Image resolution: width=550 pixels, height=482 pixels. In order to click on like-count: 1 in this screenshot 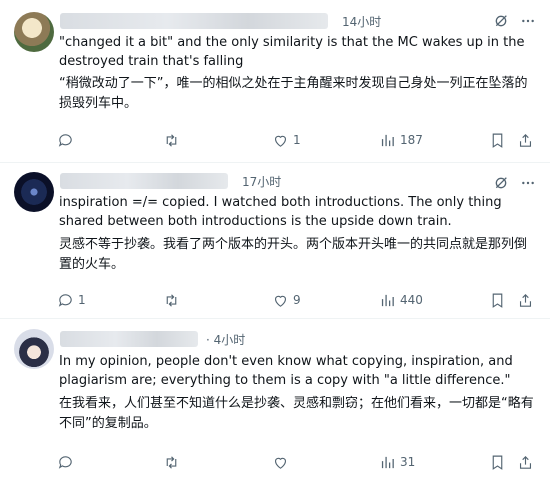, I will do `click(297, 140)`.